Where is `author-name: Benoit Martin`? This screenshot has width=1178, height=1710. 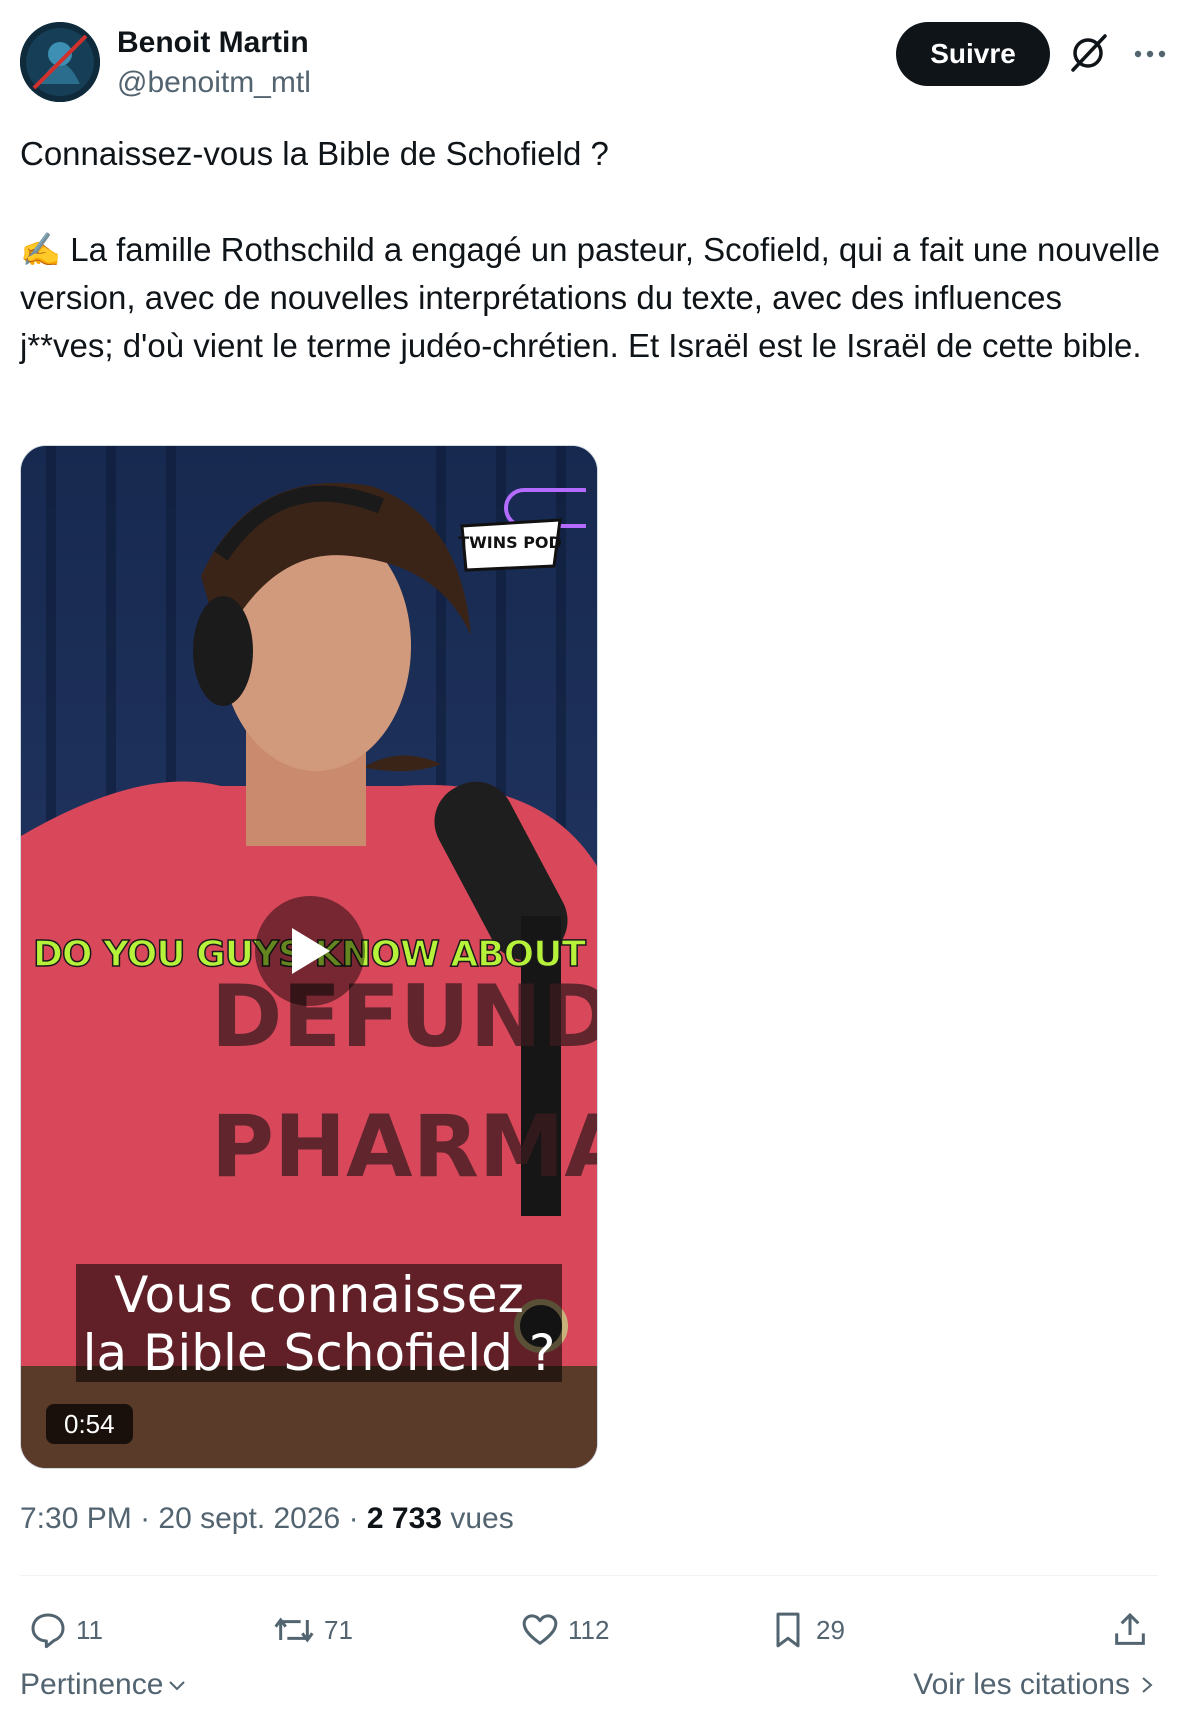 author-name: Benoit Martin is located at coordinates (213, 43).